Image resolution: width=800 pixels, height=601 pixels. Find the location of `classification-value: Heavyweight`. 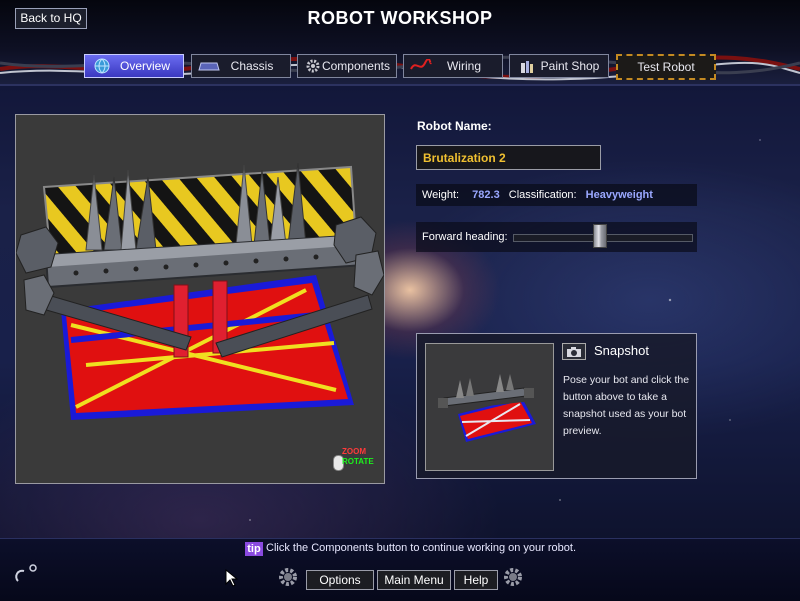

classification-value: Heavyweight is located at coordinates (619, 195).